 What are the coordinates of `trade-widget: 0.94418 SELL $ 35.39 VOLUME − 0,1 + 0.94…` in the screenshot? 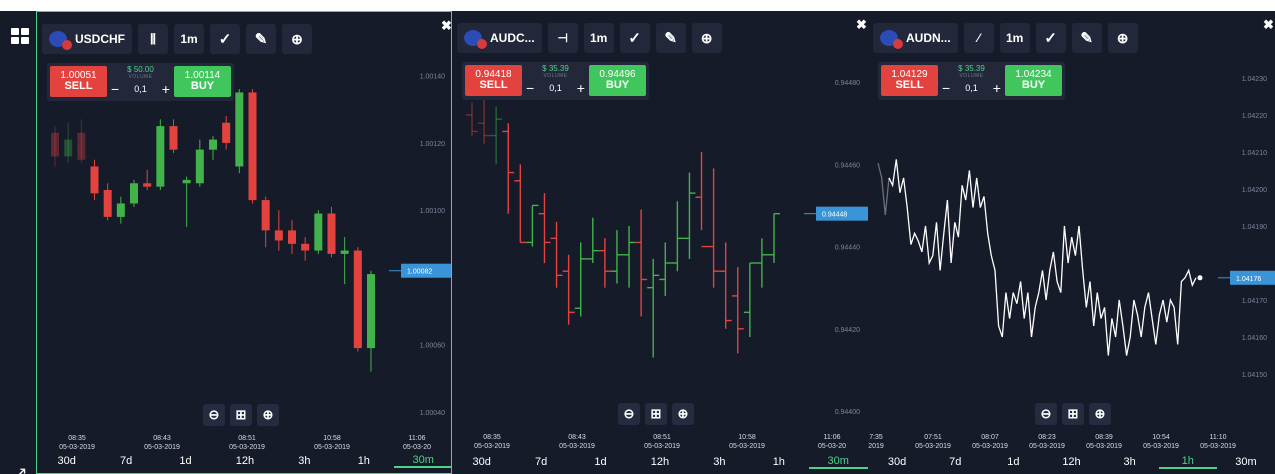 It's located at (555, 81).